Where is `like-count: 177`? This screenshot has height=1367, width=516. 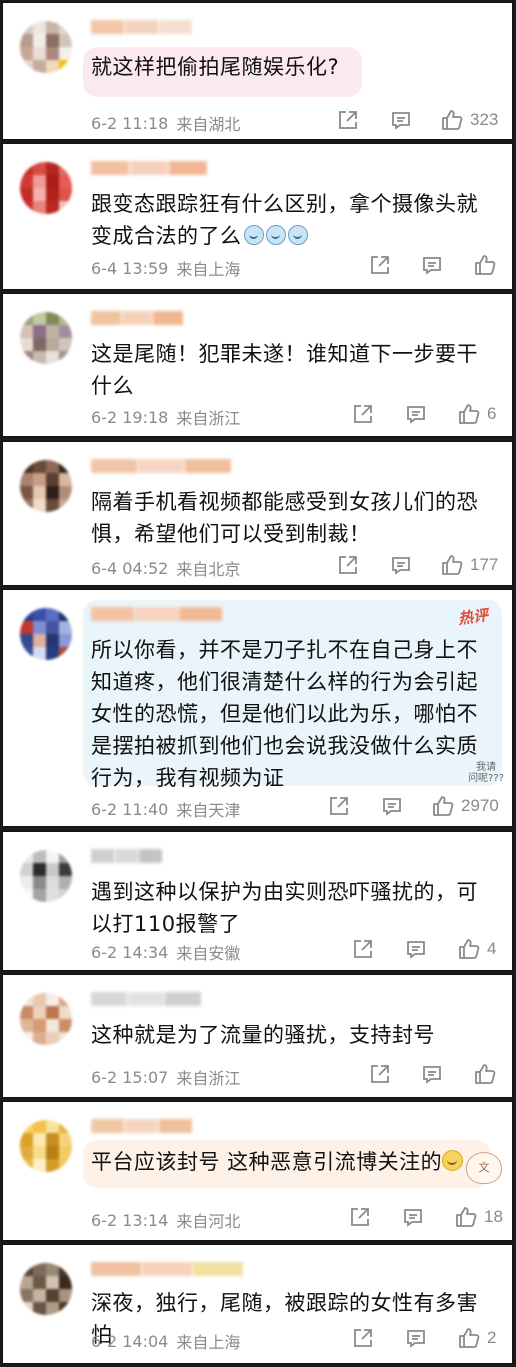
like-count: 177 is located at coordinates (484, 564).